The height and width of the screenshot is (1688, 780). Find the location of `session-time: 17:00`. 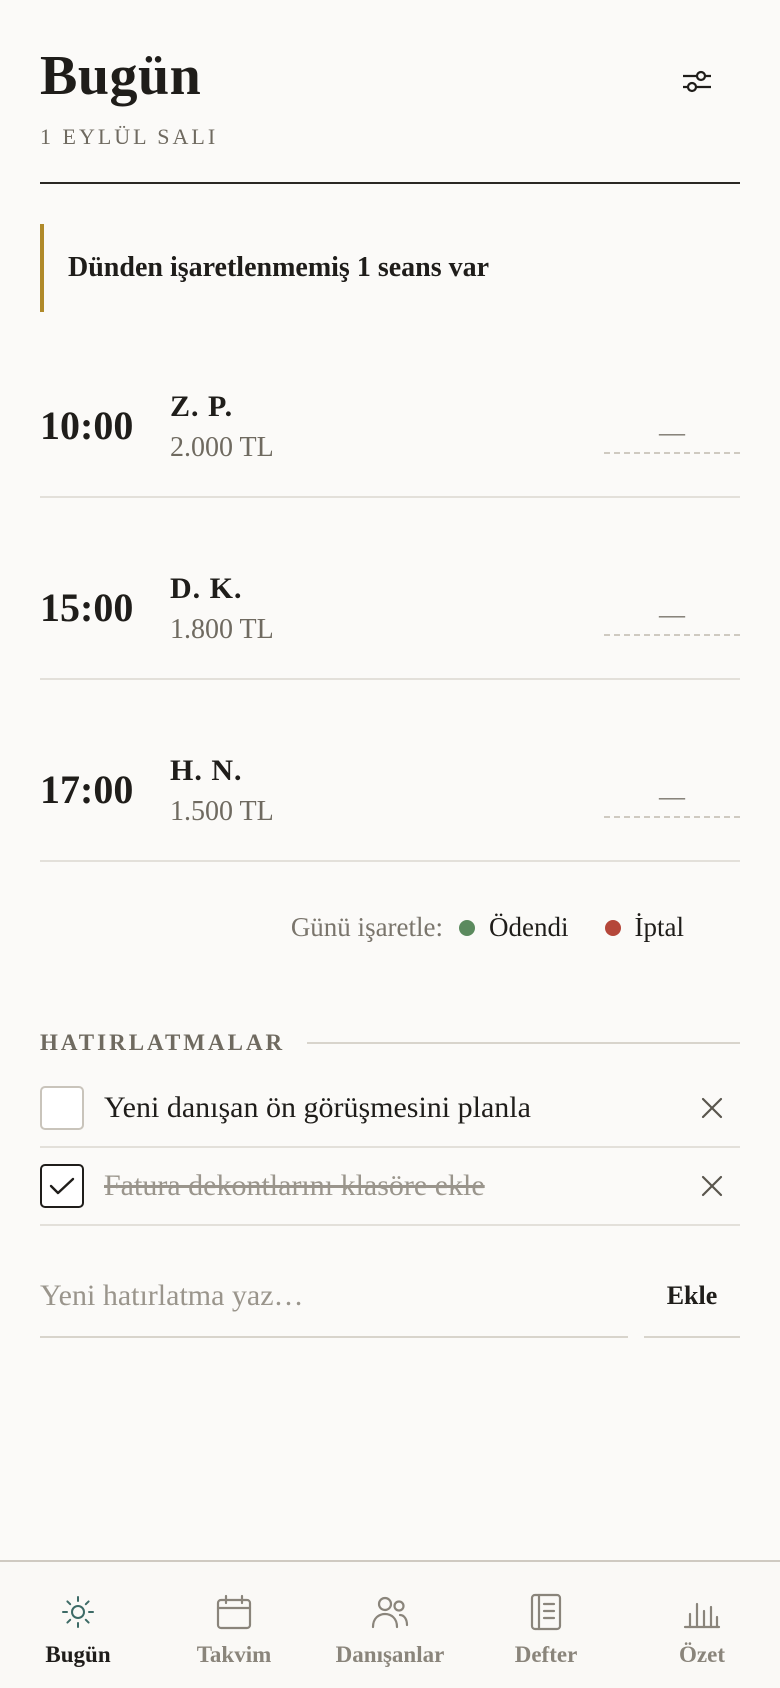

session-time: 17:00 is located at coordinates (87, 789).